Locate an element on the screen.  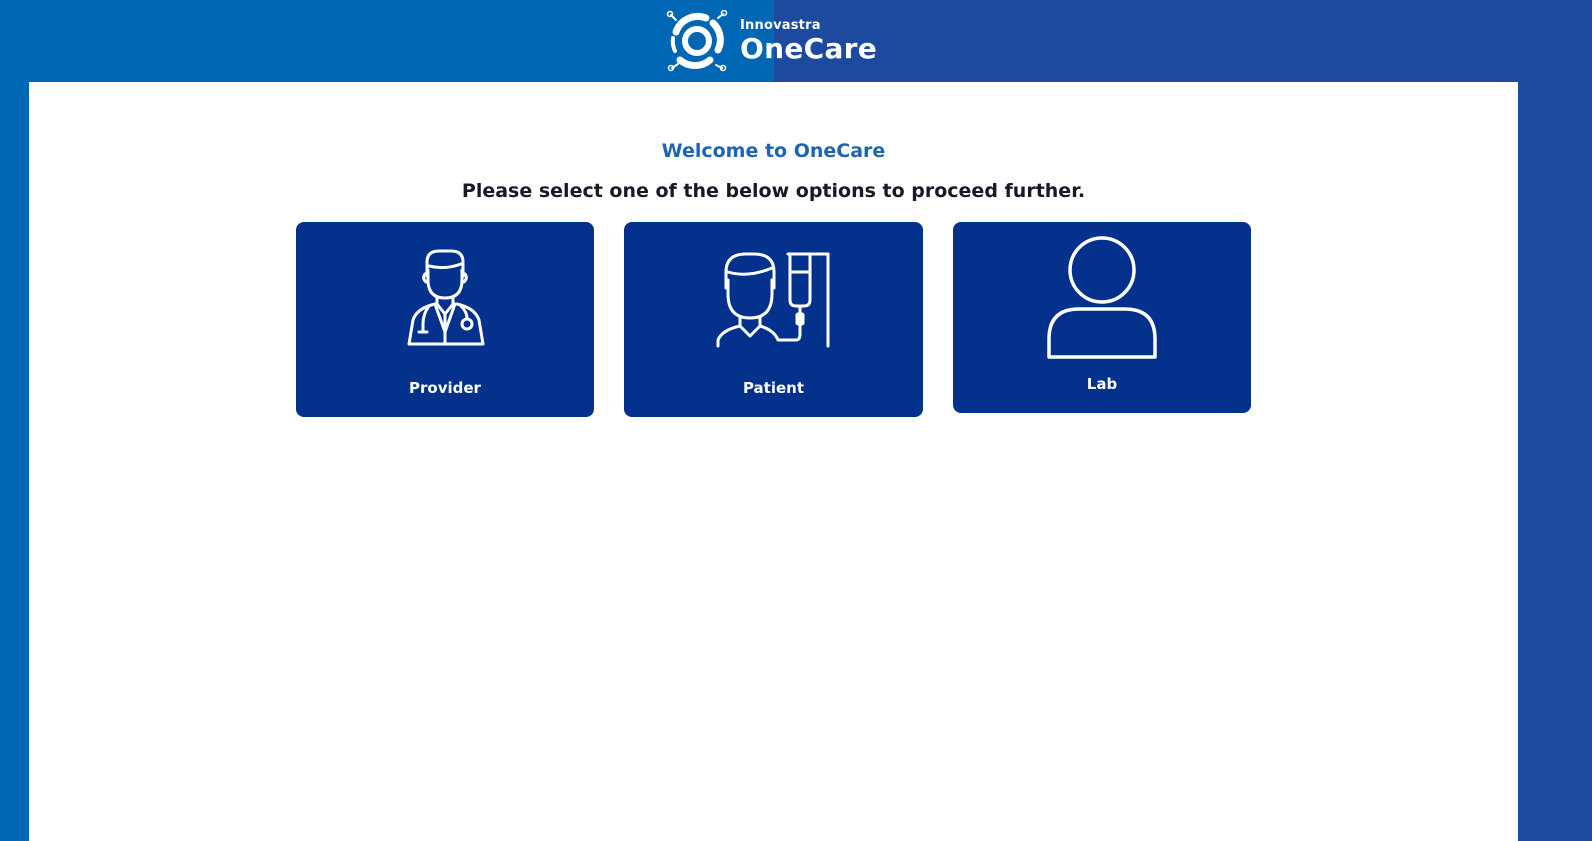
page-title: Welcome to OneCare is located at coordinates (773, 151).